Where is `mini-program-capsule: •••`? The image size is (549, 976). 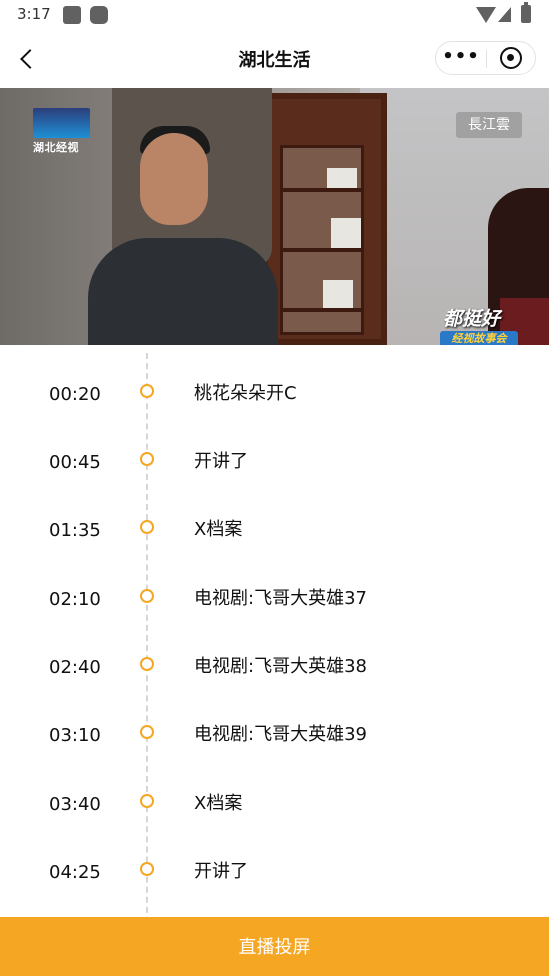 mini-program-capsule: ••• is located at coordinates (485, 58).